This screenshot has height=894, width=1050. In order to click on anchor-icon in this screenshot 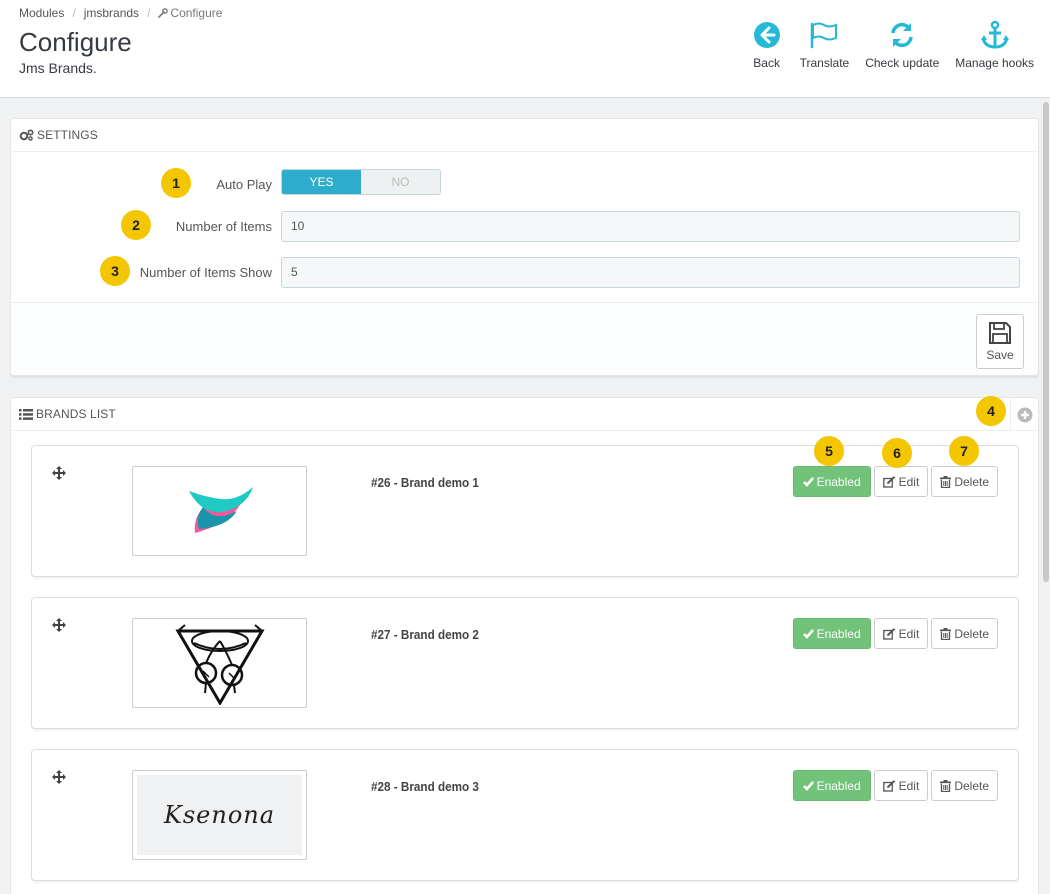, I will do `click(995, 35)`.